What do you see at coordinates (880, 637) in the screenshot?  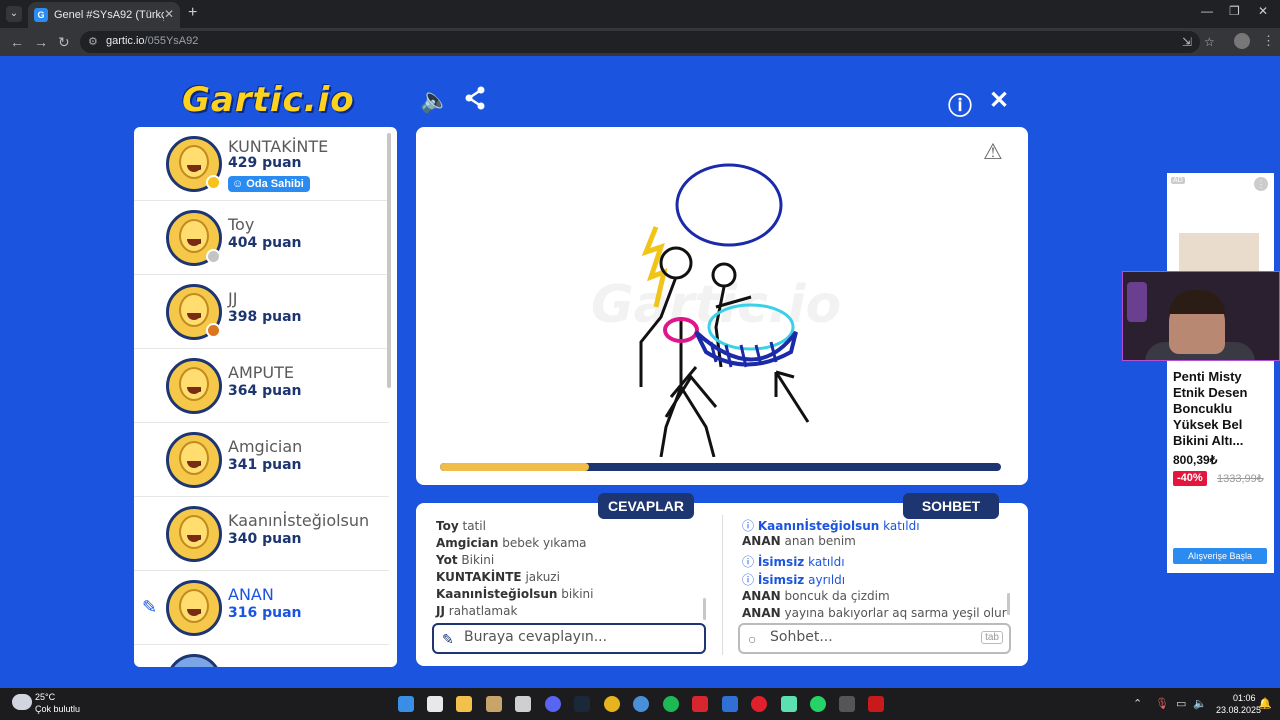 I see `chat-input` at bounding box center [880, 637].